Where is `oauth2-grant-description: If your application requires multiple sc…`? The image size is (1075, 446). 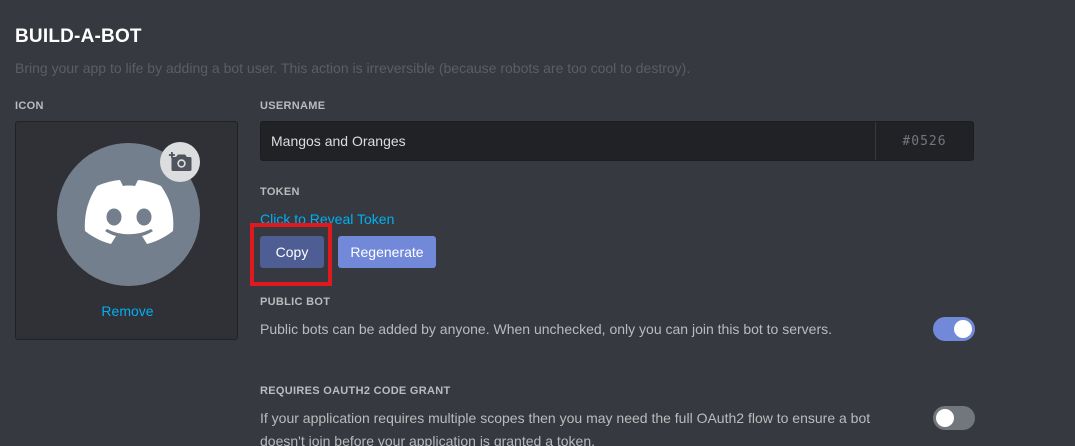 oauth2-grant-description: If your application requires multiple sc… is located at coordinates (565, 428).